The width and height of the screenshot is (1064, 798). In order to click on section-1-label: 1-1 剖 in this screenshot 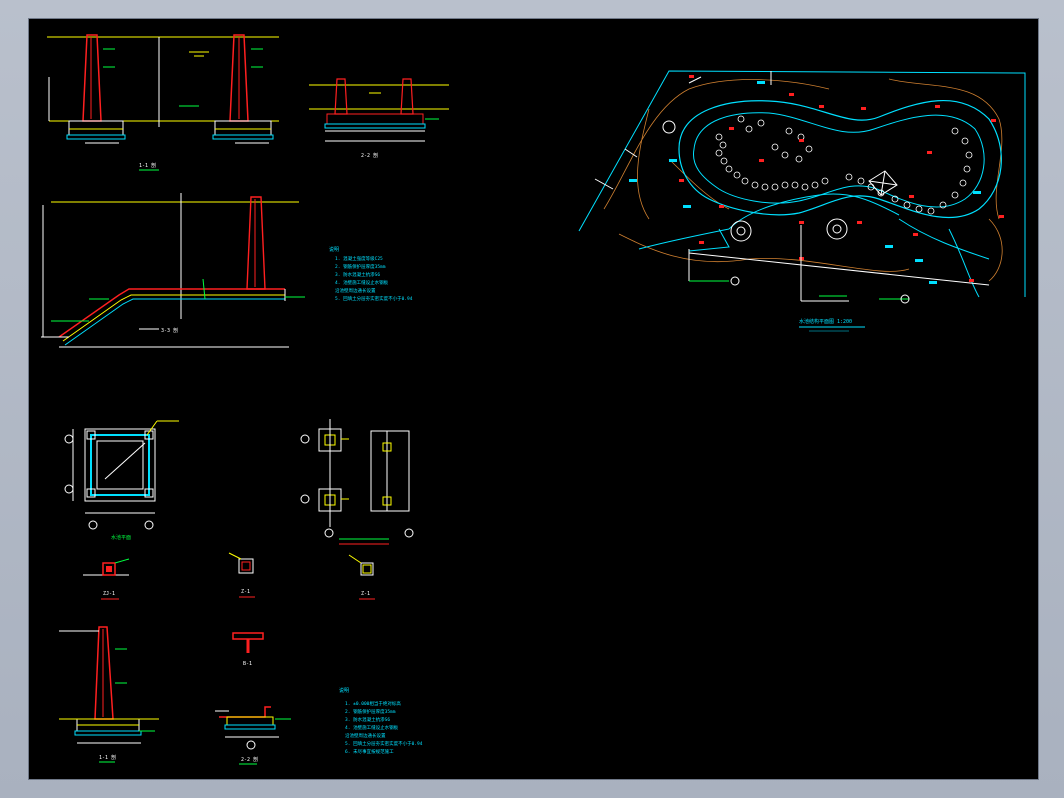, I will do `click(147, 165)`.